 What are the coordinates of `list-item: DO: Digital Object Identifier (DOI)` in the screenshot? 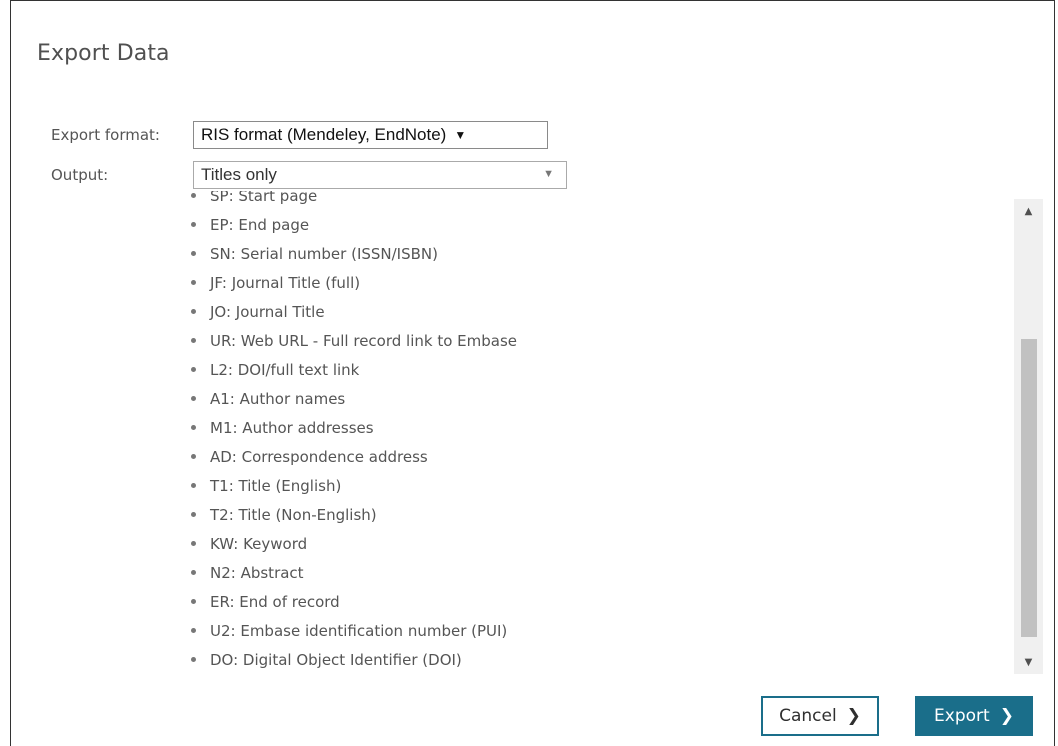 It's located at (349, 659).